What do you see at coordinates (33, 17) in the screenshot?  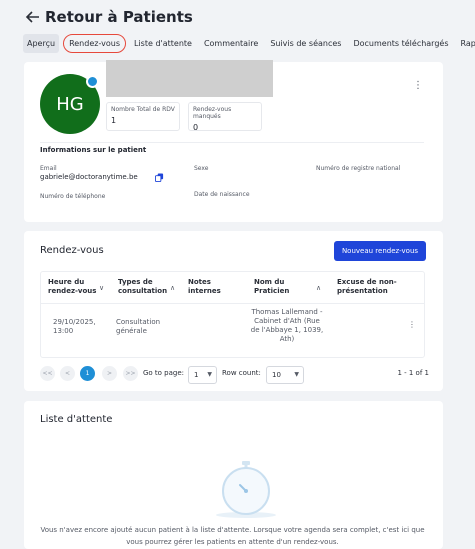 I see `back-arrow-icon` at bounding box center [33, 17].